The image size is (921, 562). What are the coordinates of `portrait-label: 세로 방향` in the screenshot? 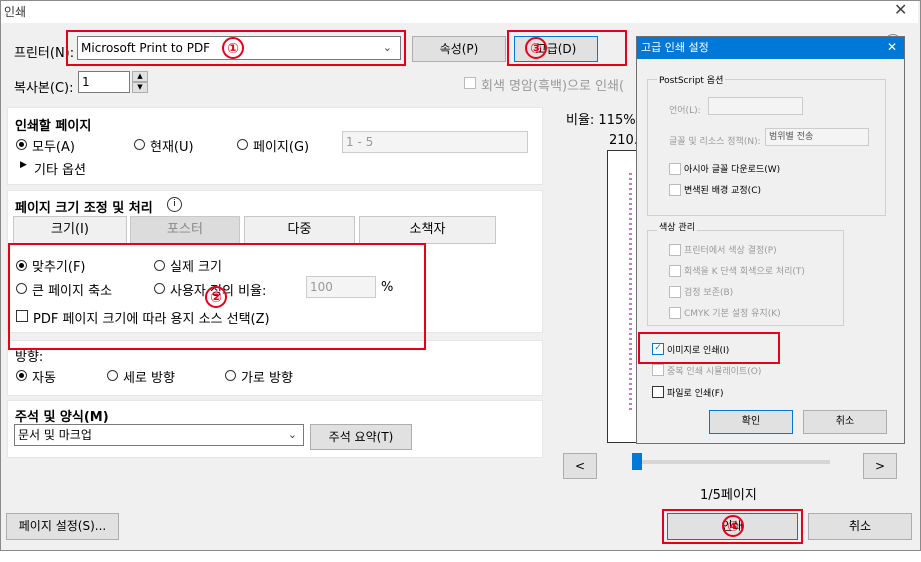 It's located at (149, 378).